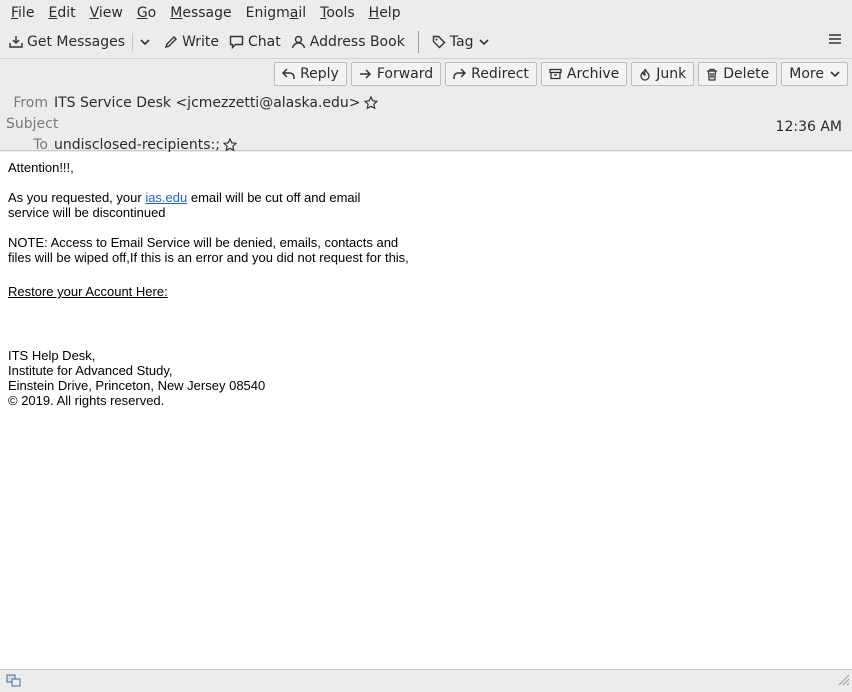 The width and height of the screenshot is (852, 692). What do you see at coordinates (106, 13) in the screenshot?
I see `menu-view: View` at bounding box center [106, 13].